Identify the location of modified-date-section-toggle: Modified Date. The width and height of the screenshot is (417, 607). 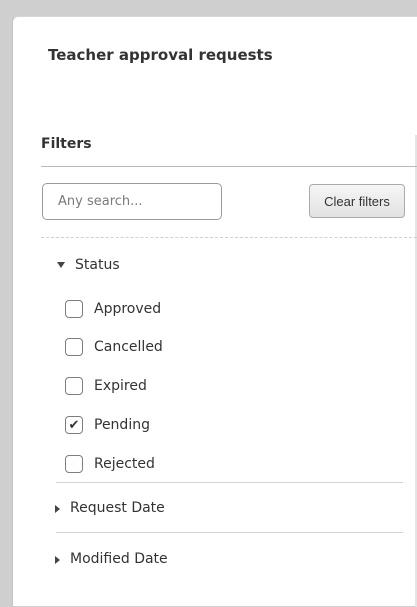
(111, 559).